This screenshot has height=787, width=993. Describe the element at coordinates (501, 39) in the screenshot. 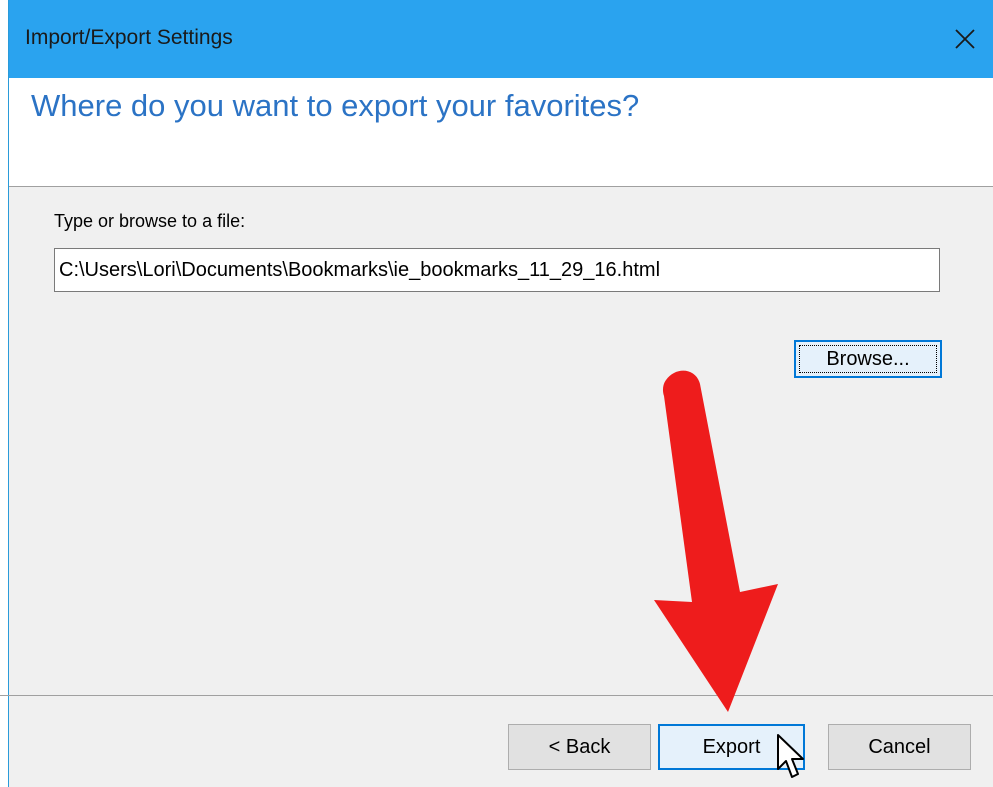

I see `title-bar: Import/Export Settings` at that location.